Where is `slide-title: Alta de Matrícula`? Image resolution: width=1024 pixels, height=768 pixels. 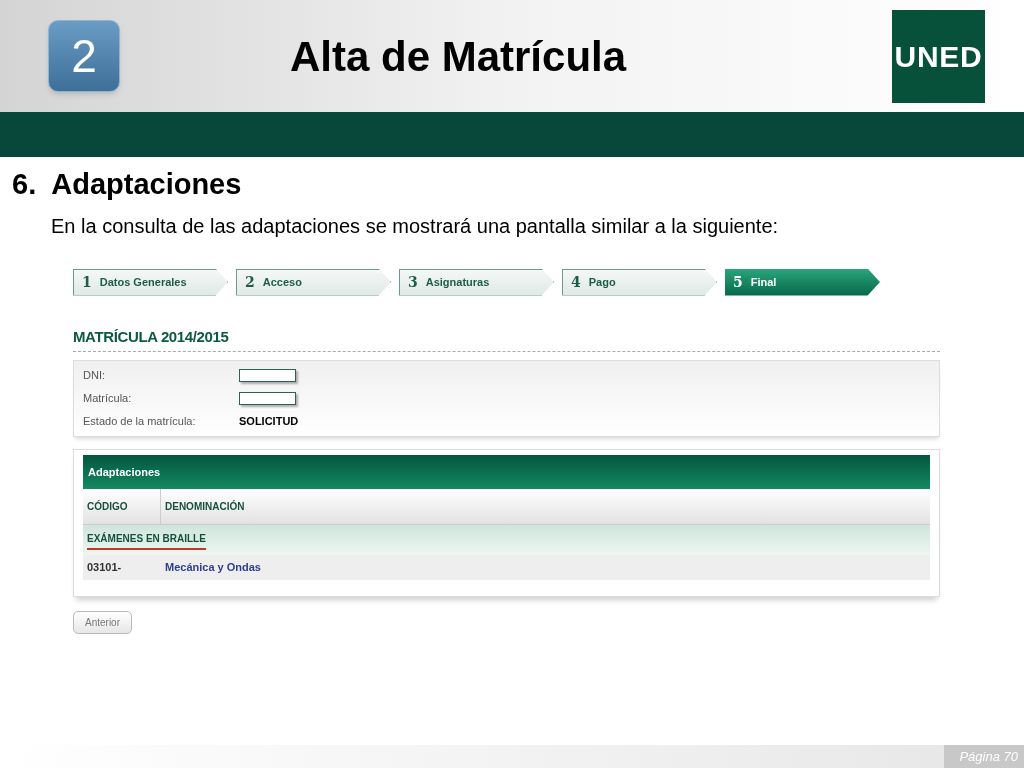
slide-title: Alta de Matrícula is located at coordinates (458, 56).